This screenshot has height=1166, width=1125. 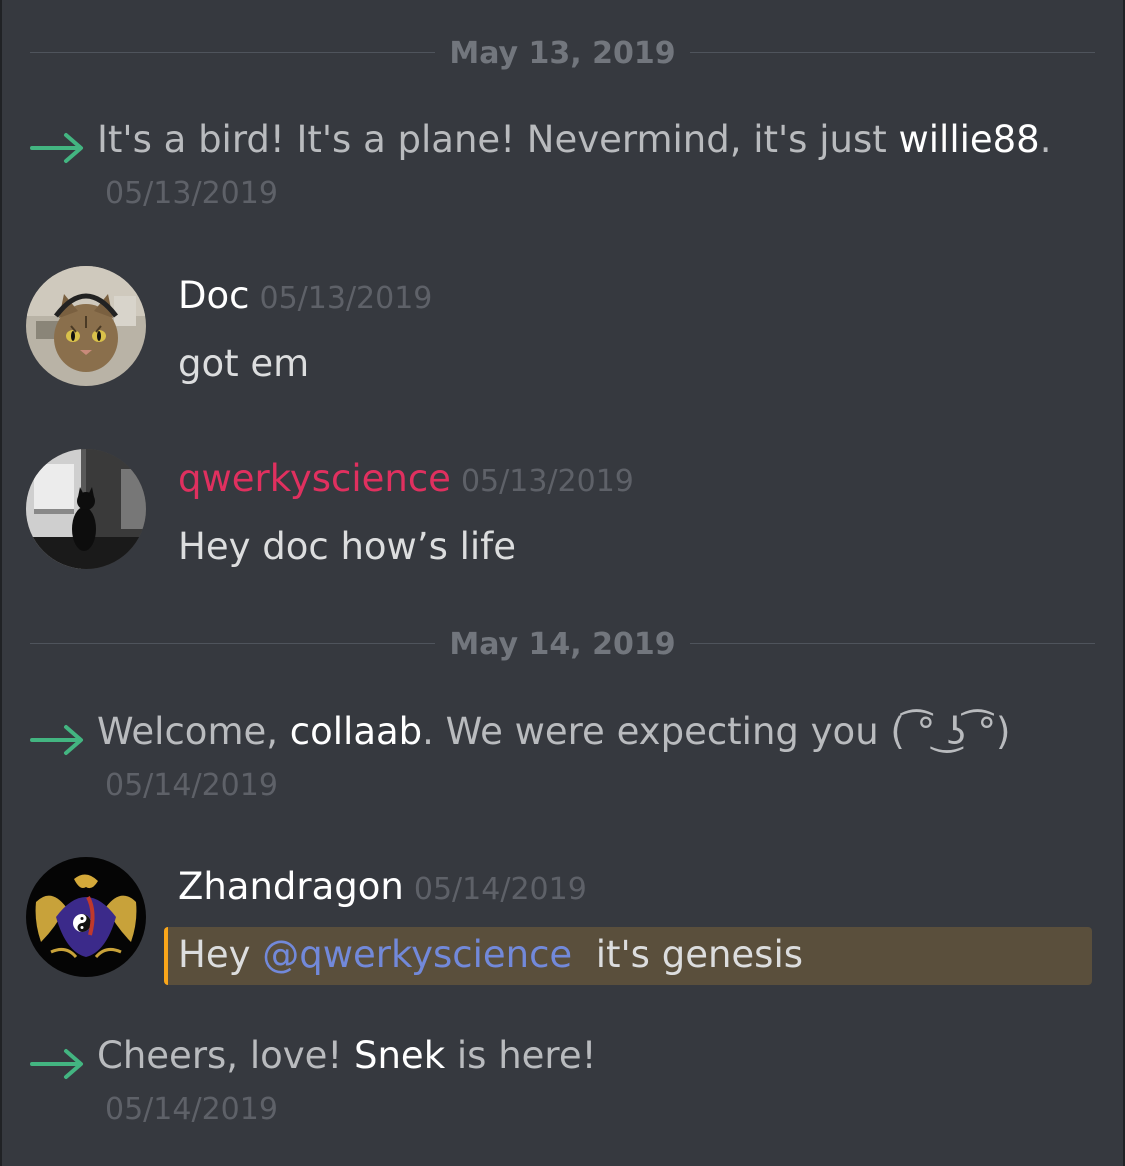 I want to click on system-message-text: Cheers, love! Snek is here!, so click(x=346, y=1055).